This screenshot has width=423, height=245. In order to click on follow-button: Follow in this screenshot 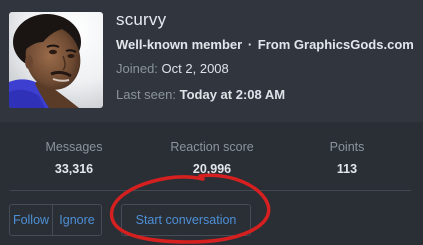, I will do `click(31, 220)`.